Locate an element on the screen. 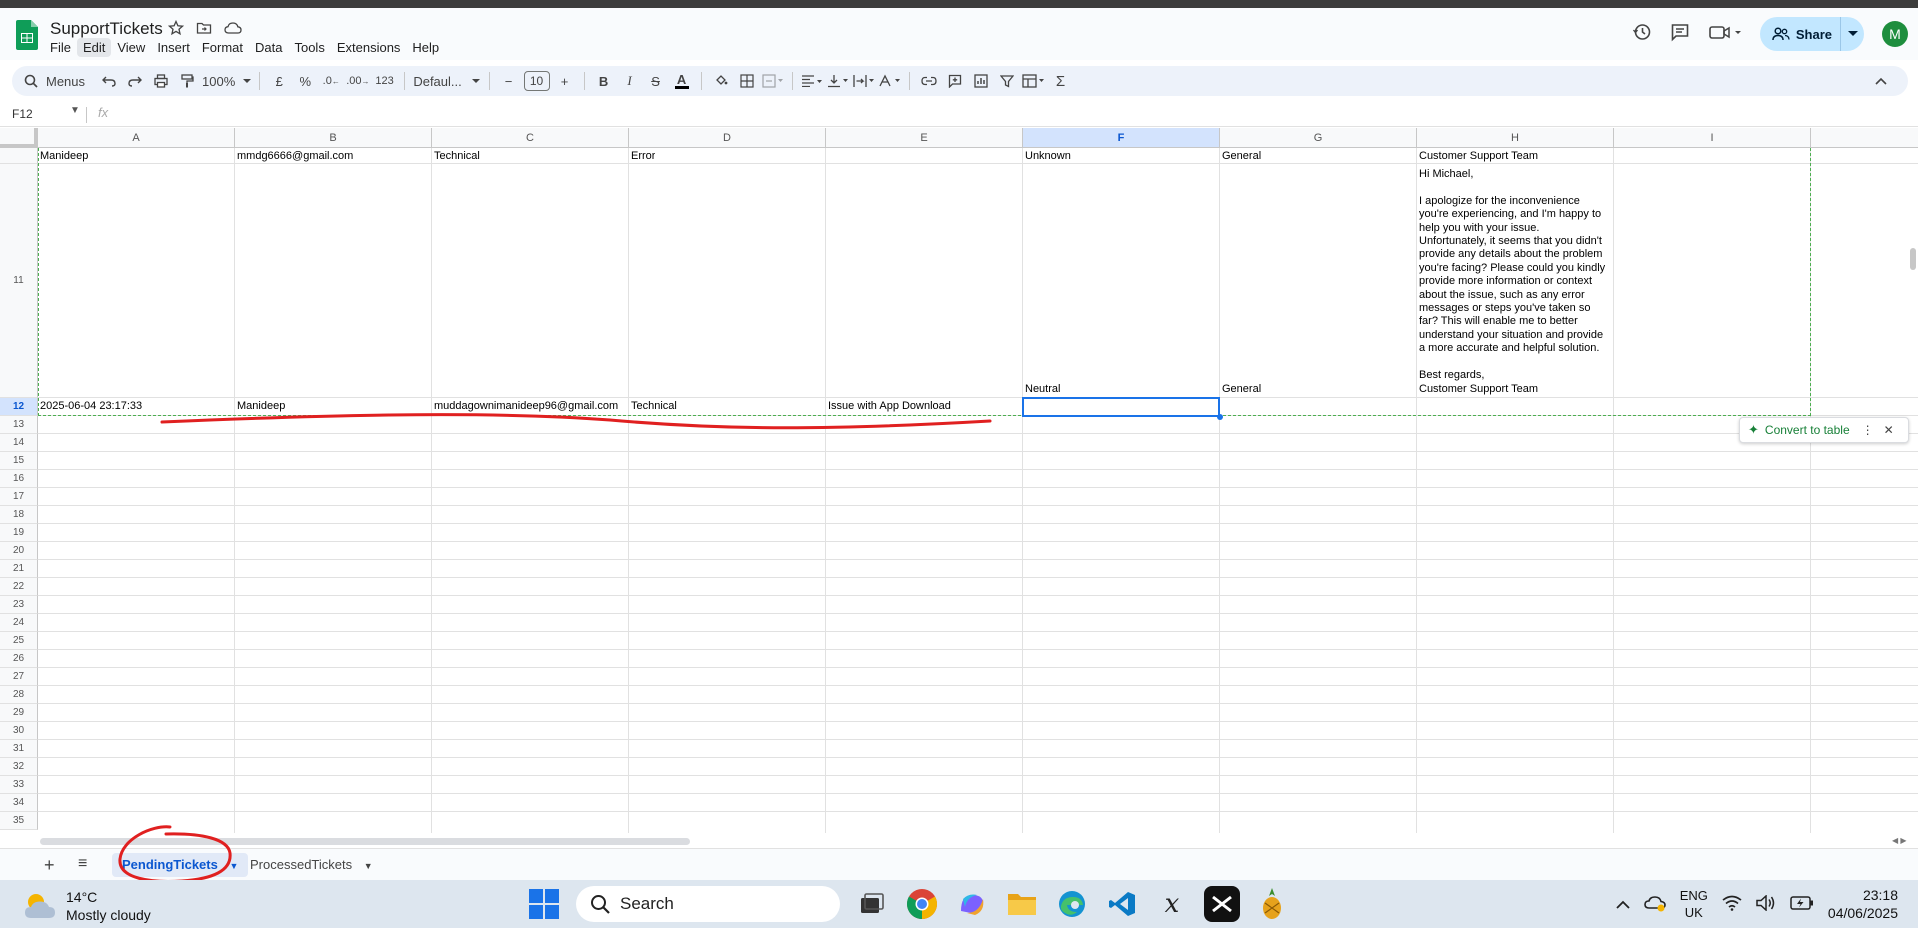 This screenshot has width=1918, height=928. menu-extensions: Extensions is located at coordinates (369, 47).